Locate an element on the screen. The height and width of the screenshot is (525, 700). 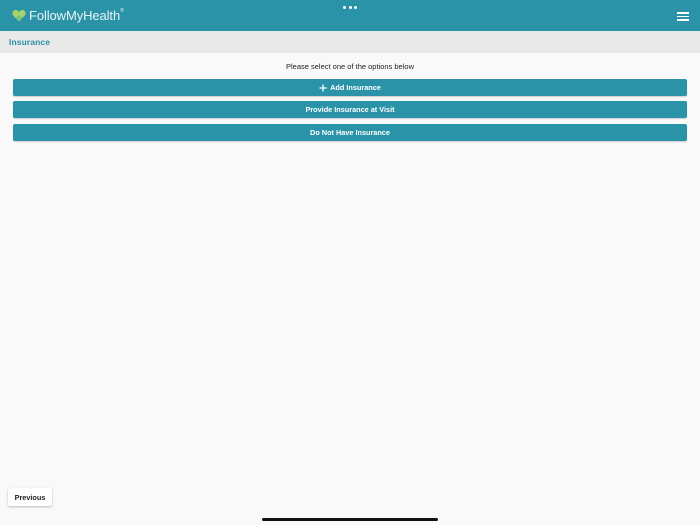
add-insurance-button: Add Insurance is located at coordinates (350, 87).